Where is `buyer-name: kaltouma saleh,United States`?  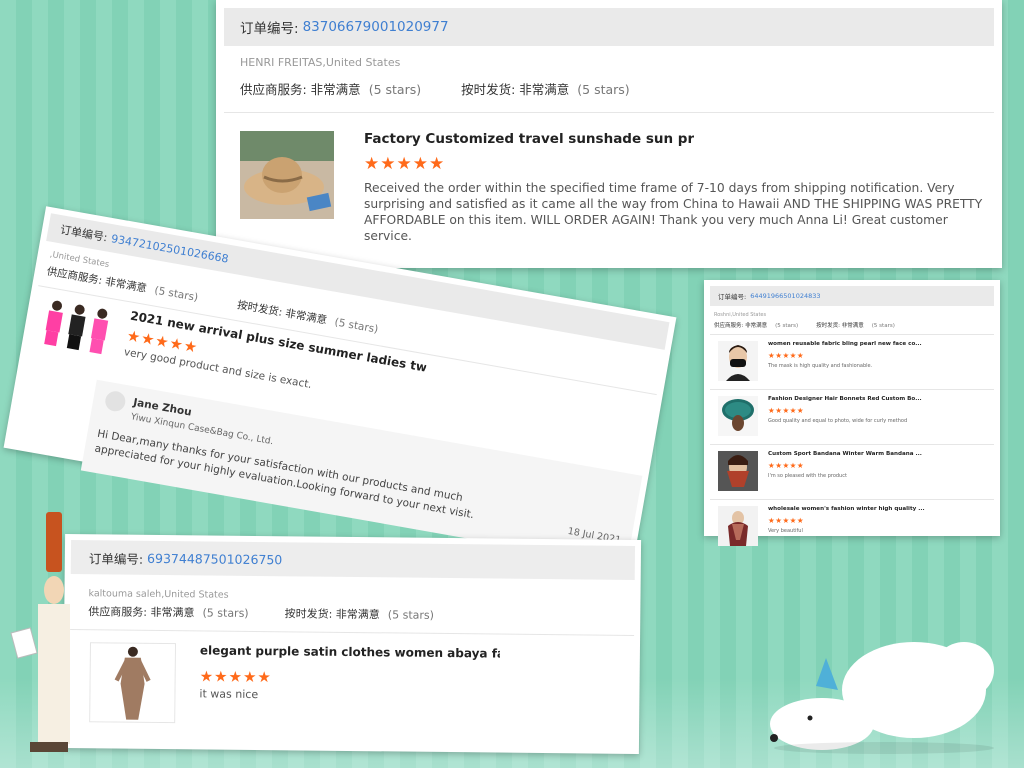
buyer-name: kaltouma saleh,United States is located at coordinates (158, 594).